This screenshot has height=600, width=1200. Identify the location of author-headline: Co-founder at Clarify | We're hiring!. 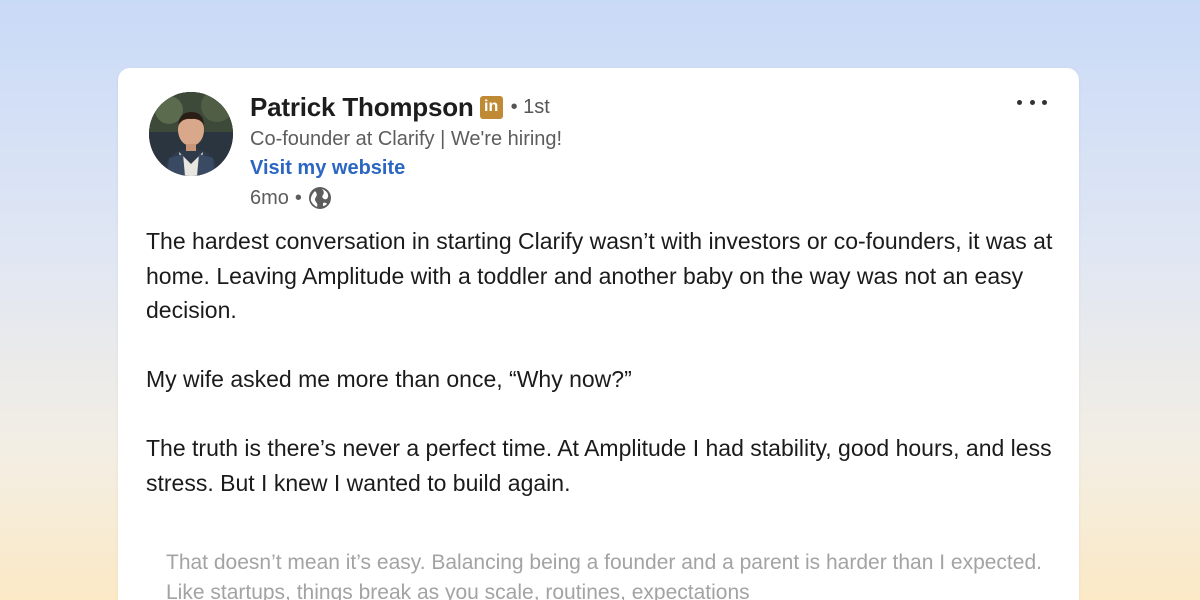
(406, 139).